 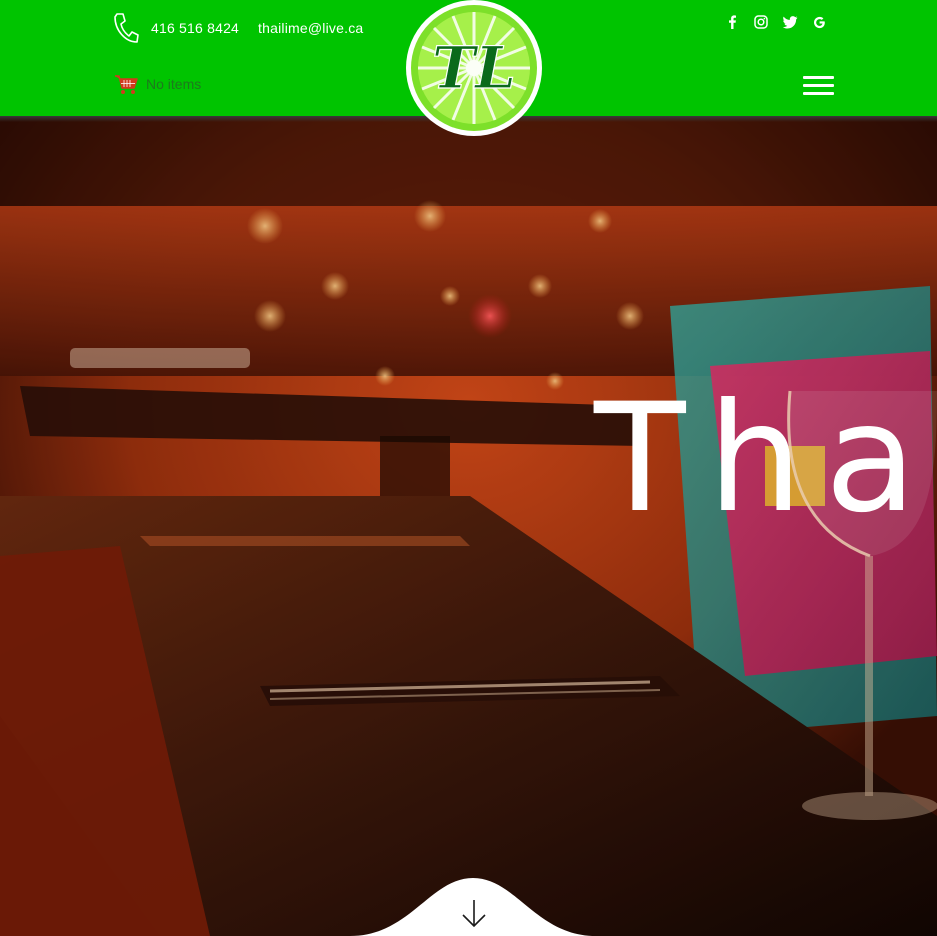 I want to click on social-links, so click(x=782, y=22).